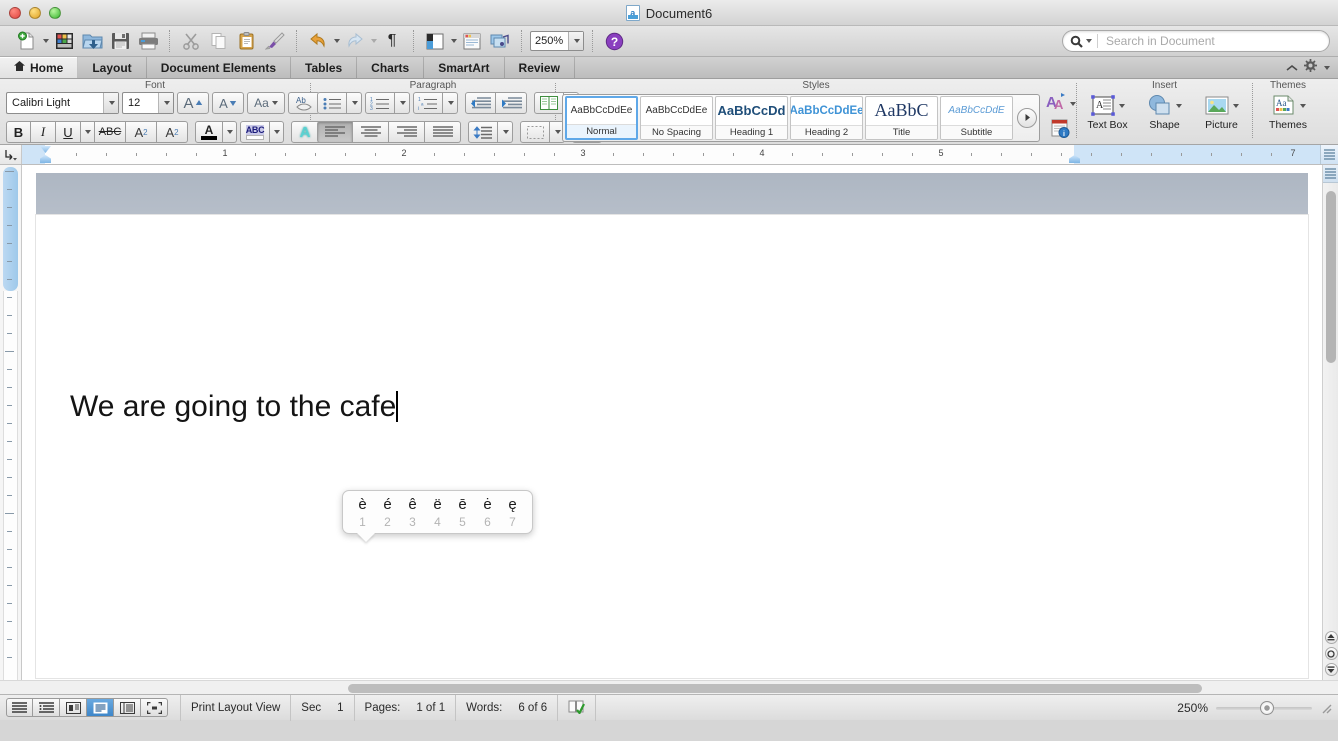 This screenshot has width=1338, height=741. Describe the element at coordinates (371, 132) in the screenshot. I see `align-center-icon` at that location.